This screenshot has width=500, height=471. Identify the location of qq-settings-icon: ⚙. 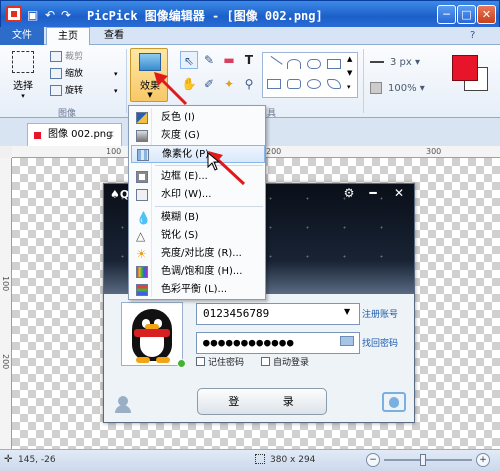
(349, 193).